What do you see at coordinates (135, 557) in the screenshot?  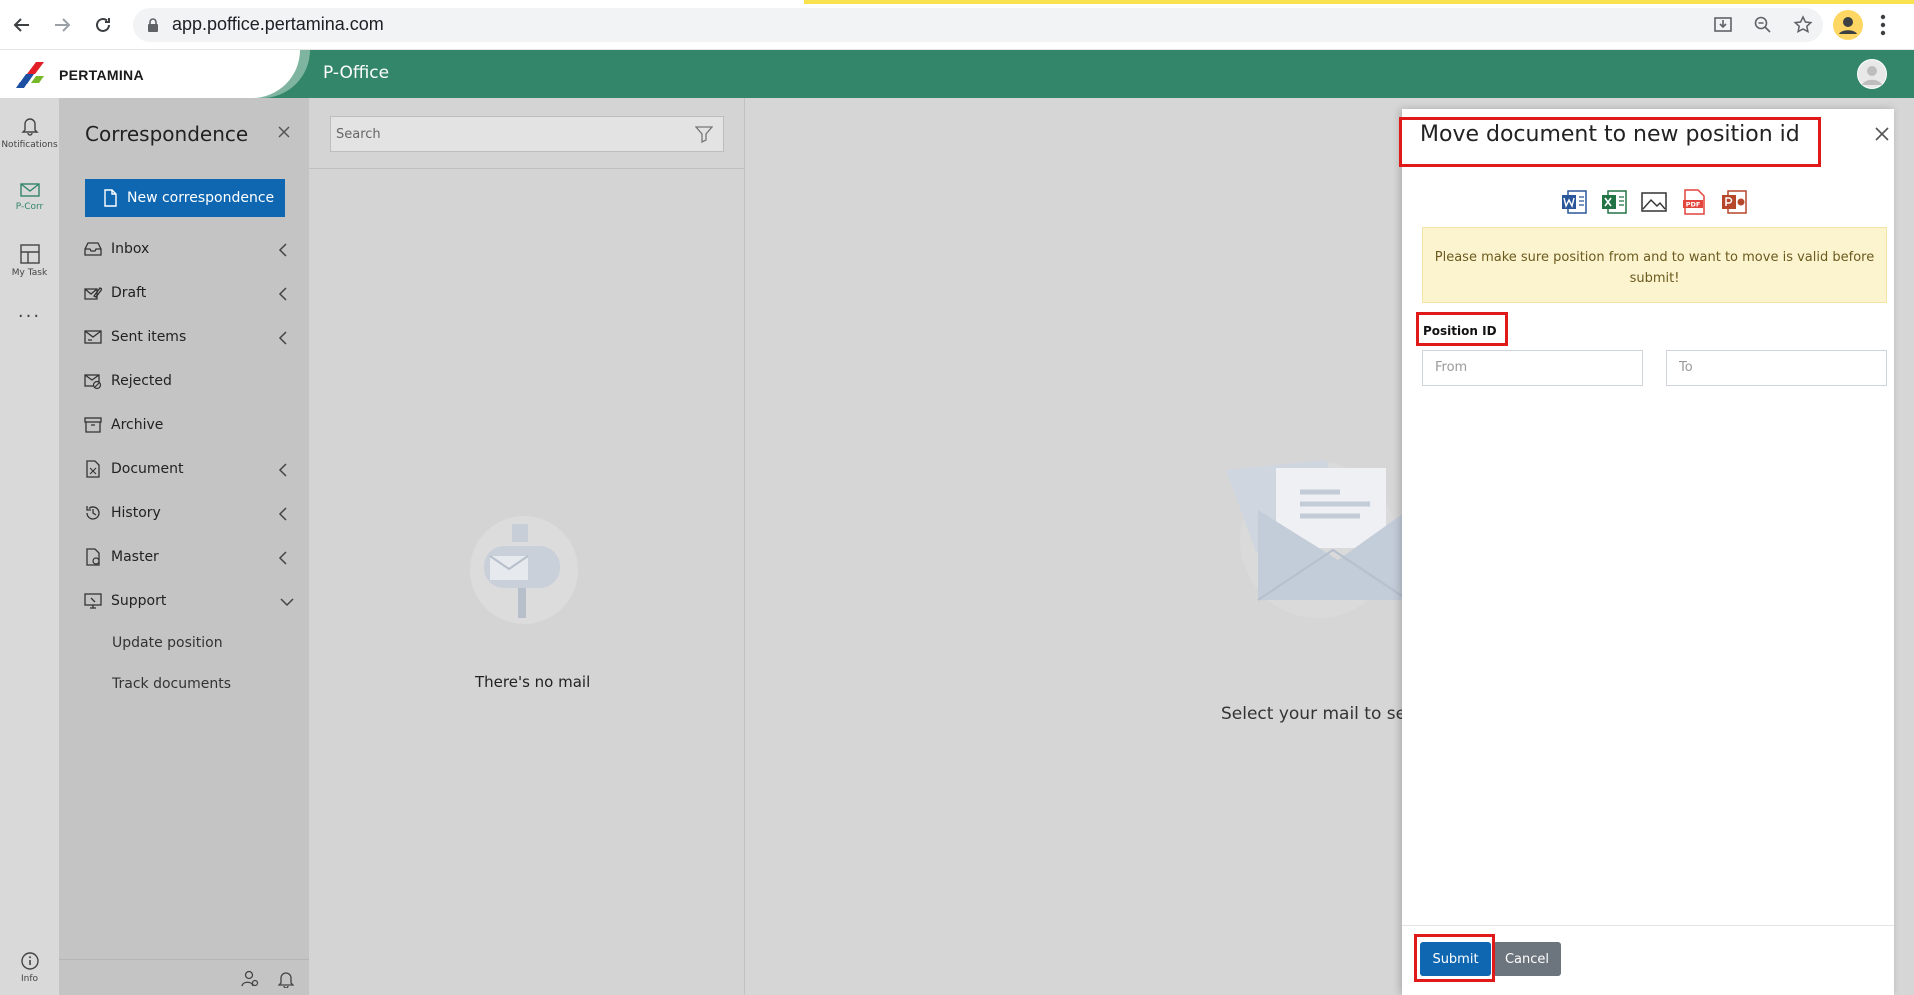 I see `menu-label-master: Master` at bounding box center [135, 557].